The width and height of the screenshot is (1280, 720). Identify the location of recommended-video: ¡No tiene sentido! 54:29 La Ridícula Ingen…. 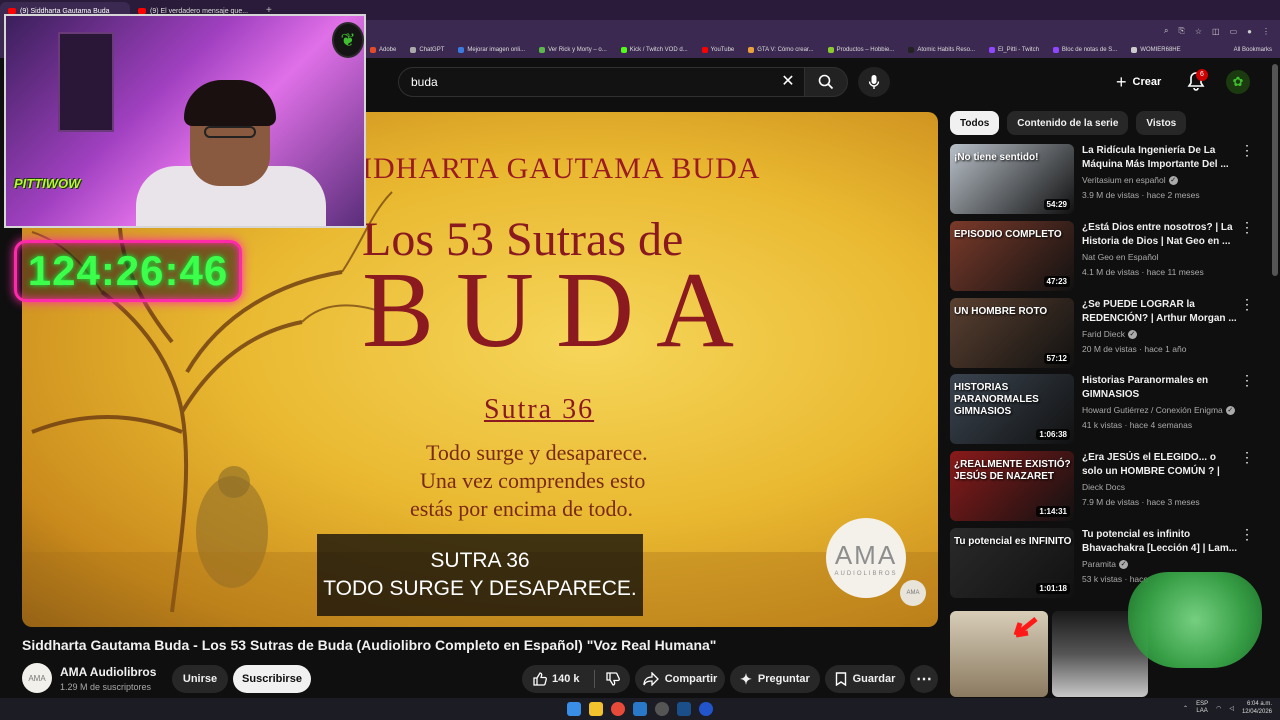
(1109, 178).